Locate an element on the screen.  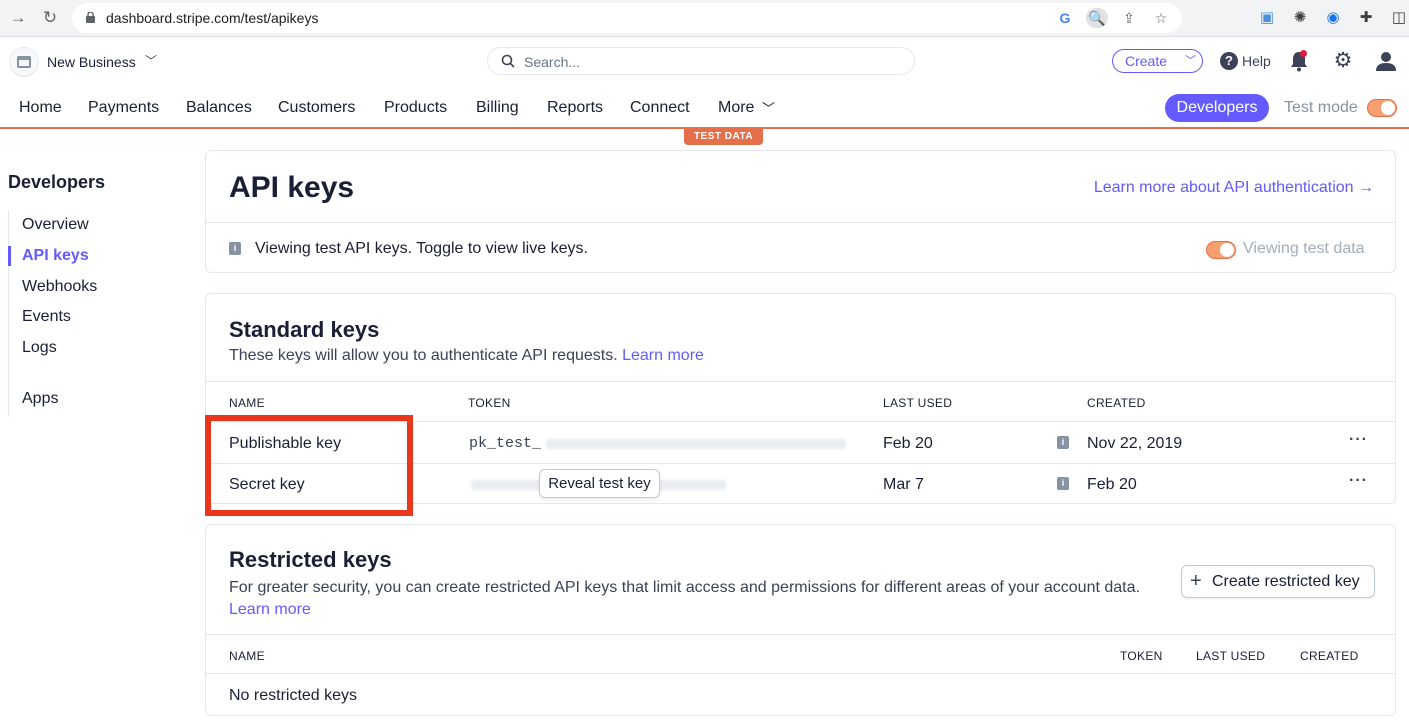
create-restricted-key-button: + Create restricted key is located at coordinates (1278, 581).